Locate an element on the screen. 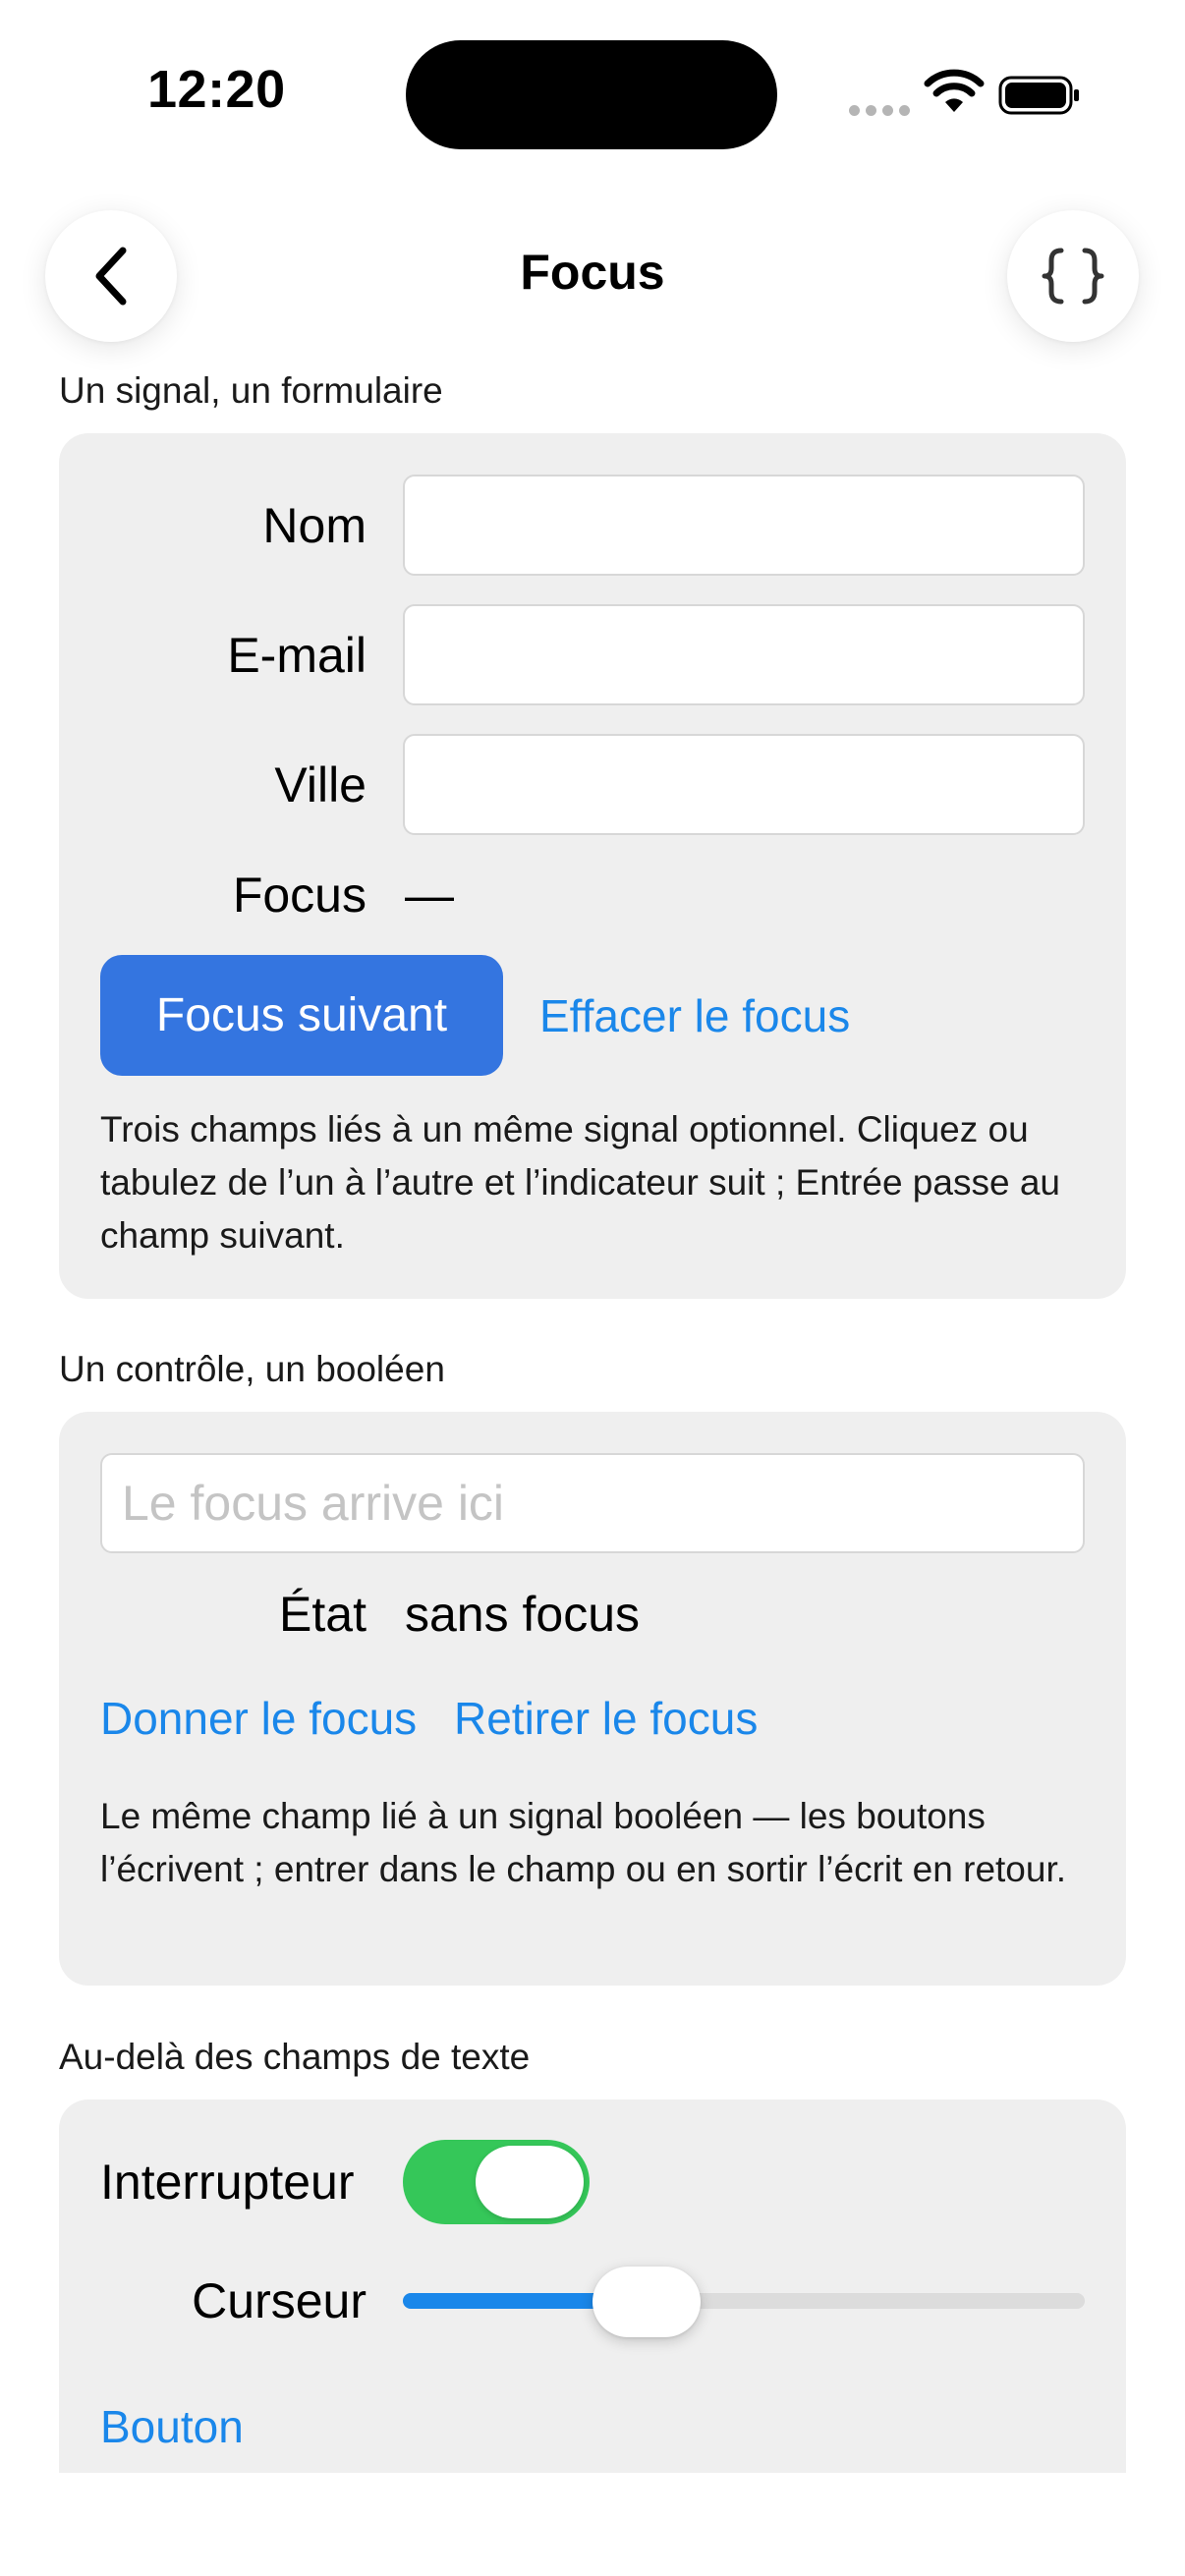  slider-label: Curseur is located at coordinates (280, 2300).